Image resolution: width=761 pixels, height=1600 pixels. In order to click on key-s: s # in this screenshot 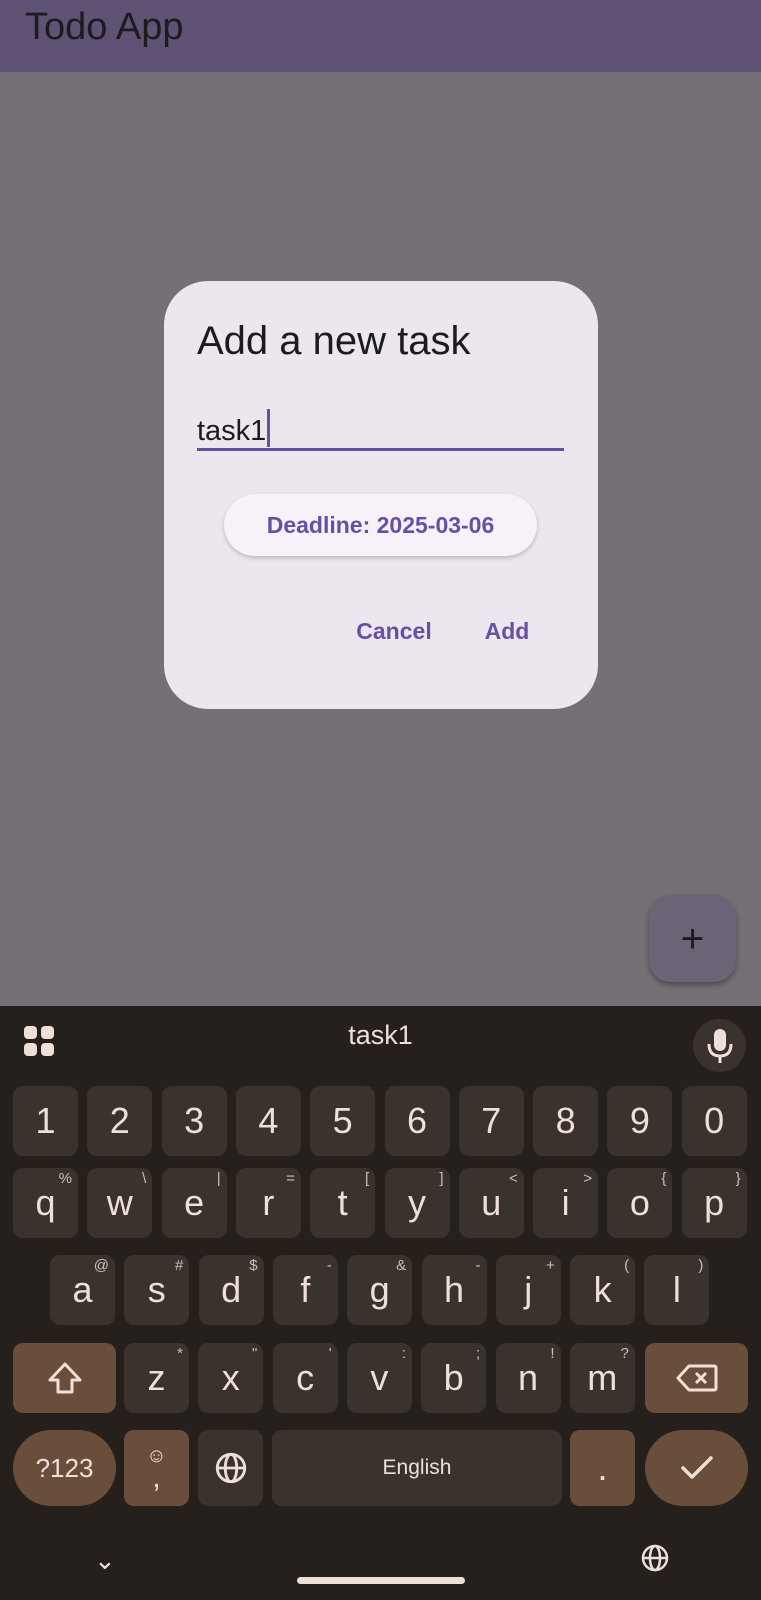, I will do `click(157, 1290)`.